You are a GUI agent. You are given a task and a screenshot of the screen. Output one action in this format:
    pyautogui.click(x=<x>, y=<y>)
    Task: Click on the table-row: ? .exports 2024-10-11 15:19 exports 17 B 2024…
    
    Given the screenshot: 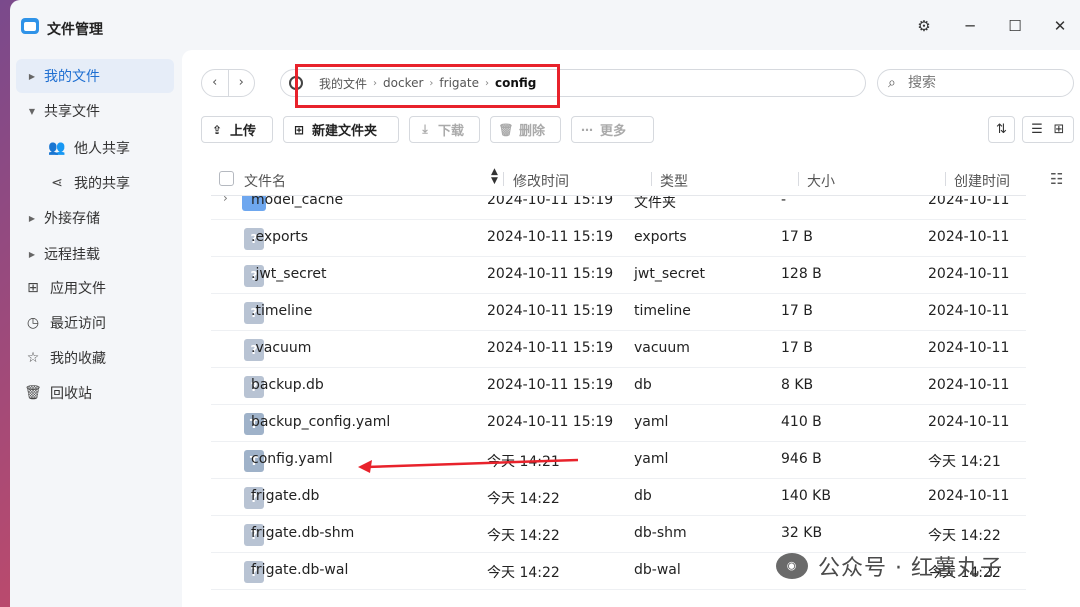 What is the action you would take?
    pyautogui.click(x=618, y=238)
    